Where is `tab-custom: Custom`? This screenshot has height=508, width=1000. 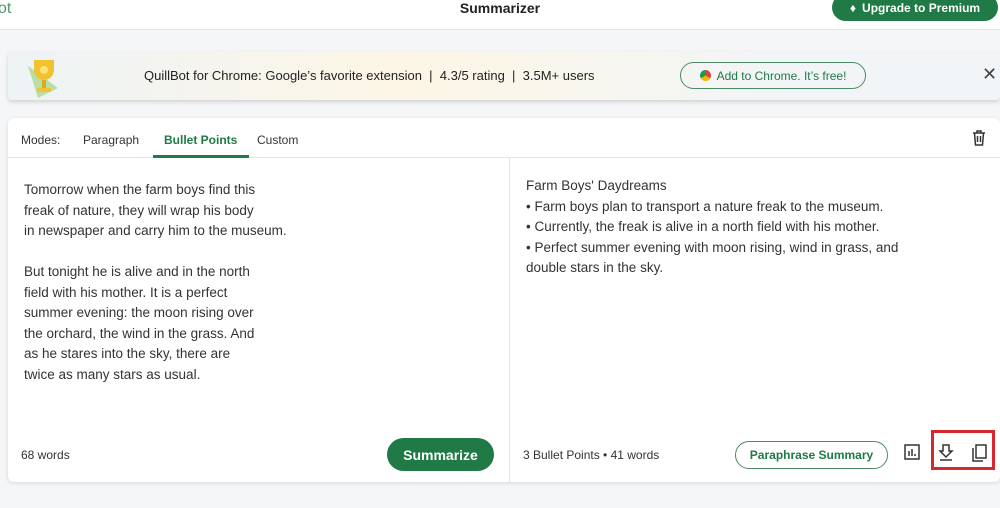 tab-custom: Custom is located at coordinates (277, 140).